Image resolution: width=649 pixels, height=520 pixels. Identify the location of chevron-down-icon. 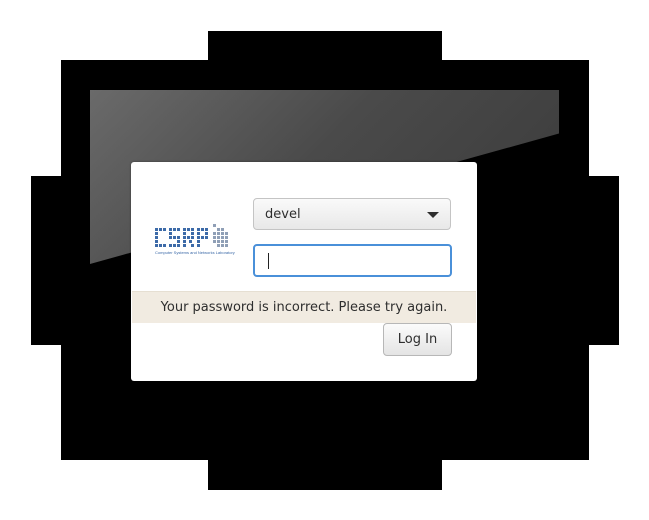
(433, 215).